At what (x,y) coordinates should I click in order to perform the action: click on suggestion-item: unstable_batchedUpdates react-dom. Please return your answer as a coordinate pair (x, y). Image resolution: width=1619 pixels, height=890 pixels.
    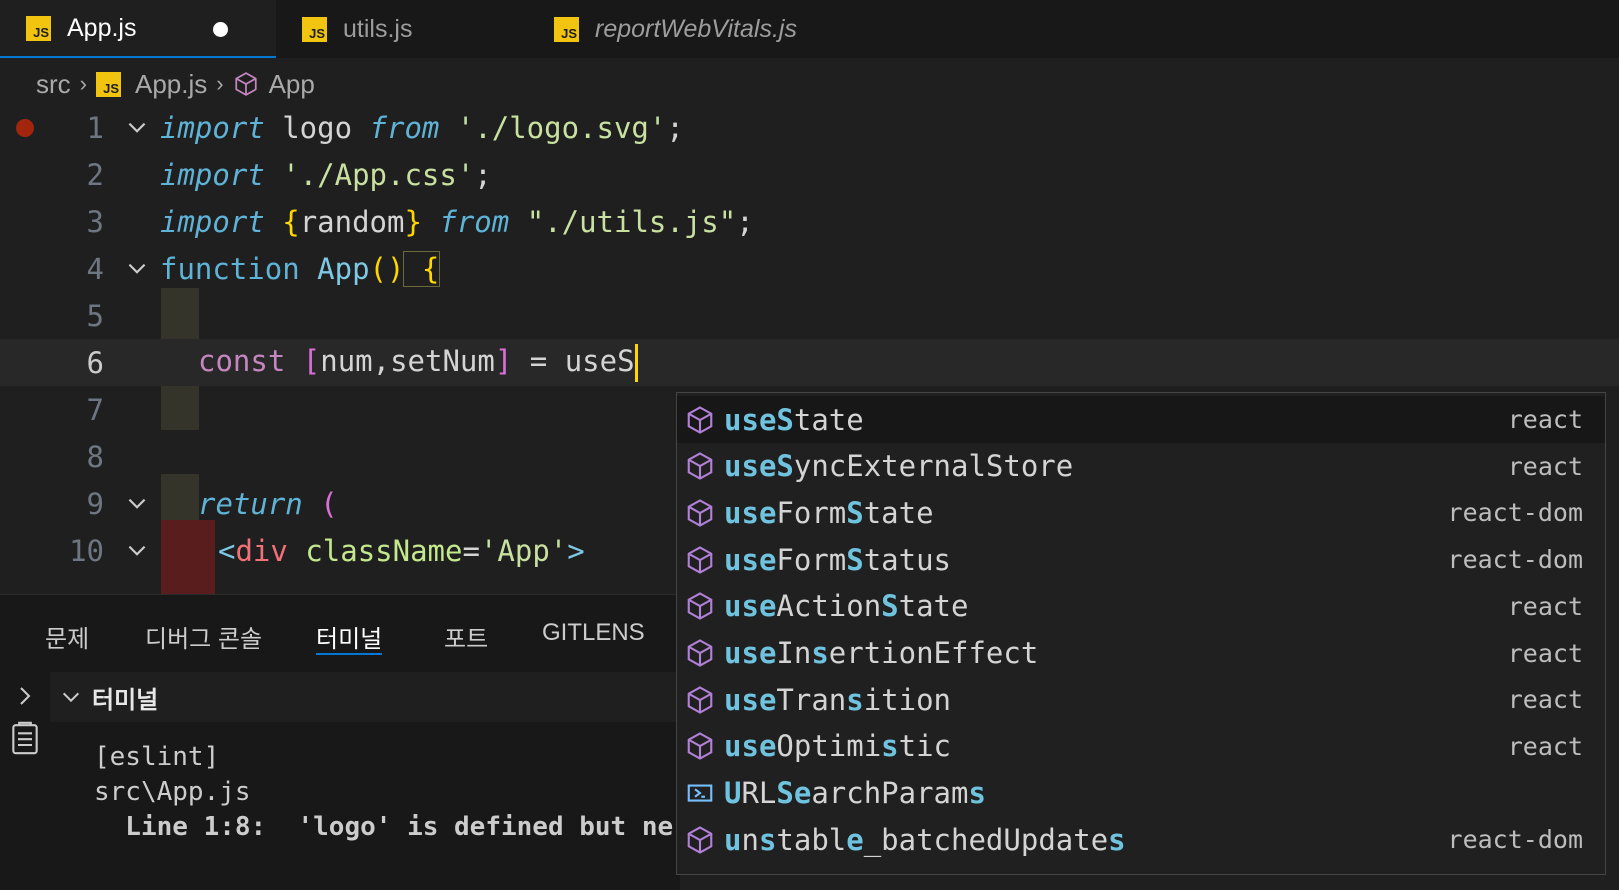
    Looking at the image, I should click on (1141, 839).